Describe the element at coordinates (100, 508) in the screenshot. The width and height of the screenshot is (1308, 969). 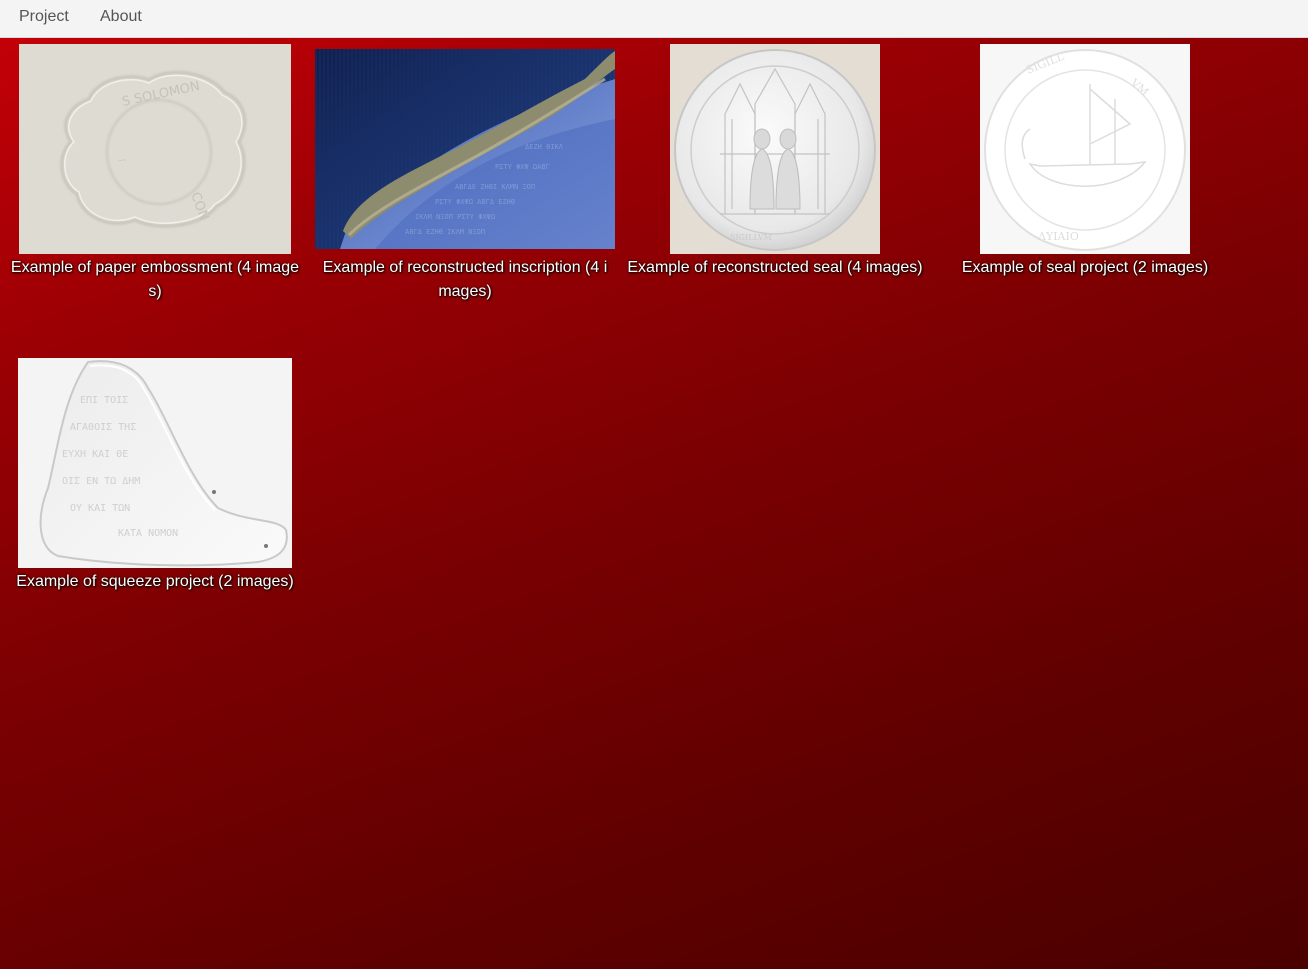
I see `svg-text: ΟΥ ΚΑΙ ΤΩΝ` at that location.